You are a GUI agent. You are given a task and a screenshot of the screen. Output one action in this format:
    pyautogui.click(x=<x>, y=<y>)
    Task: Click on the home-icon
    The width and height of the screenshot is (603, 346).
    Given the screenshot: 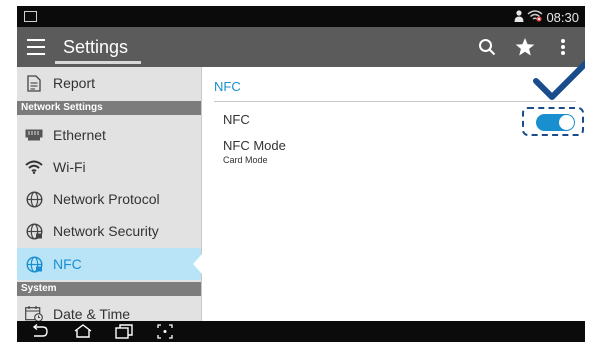 What is the action you would take?
    pyautogui.click(x=83, y=331)
    